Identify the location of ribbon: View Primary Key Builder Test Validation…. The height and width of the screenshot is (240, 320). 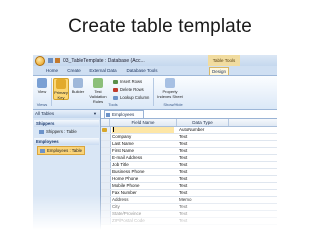
(155, 93).